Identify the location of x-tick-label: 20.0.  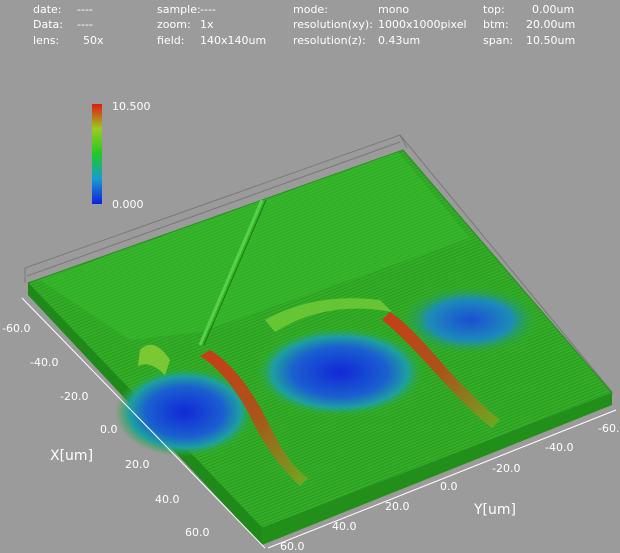
(137, 464).